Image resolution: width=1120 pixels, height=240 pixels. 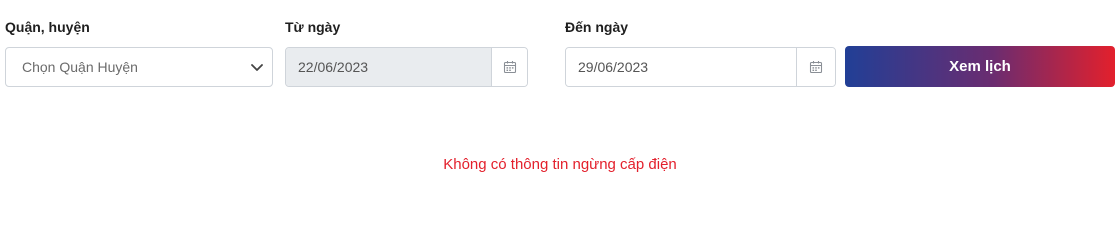 I want to click on district-label: Quận, huyện, so click(x=47, y=27).